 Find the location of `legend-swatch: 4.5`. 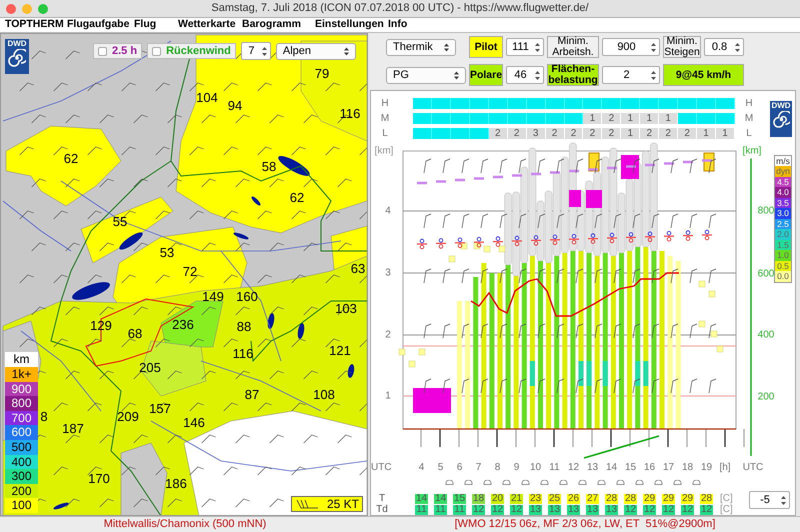

legend-swatch: 4.5 is located at coordinates (783, 181).